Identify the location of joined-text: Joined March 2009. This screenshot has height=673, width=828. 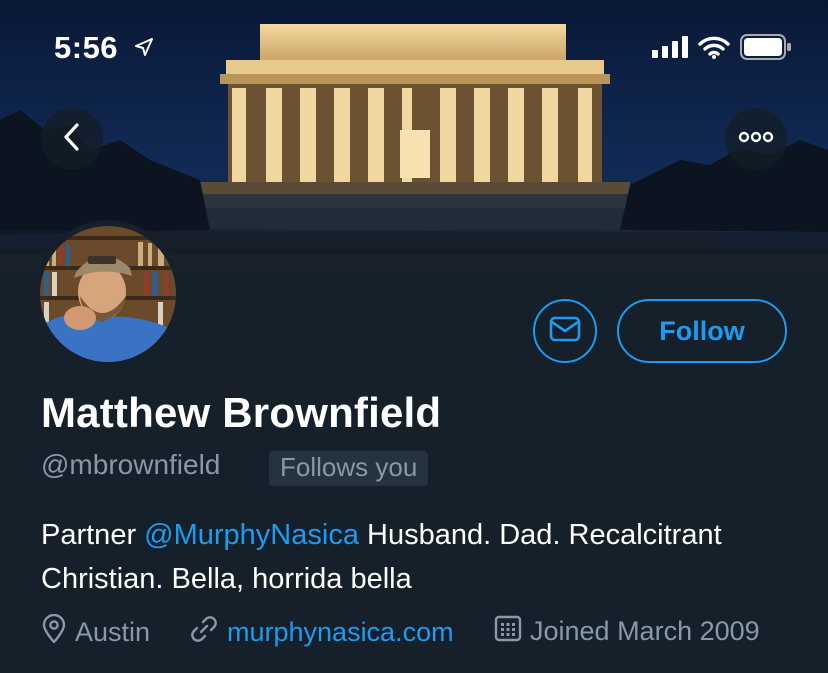
(645, 631).